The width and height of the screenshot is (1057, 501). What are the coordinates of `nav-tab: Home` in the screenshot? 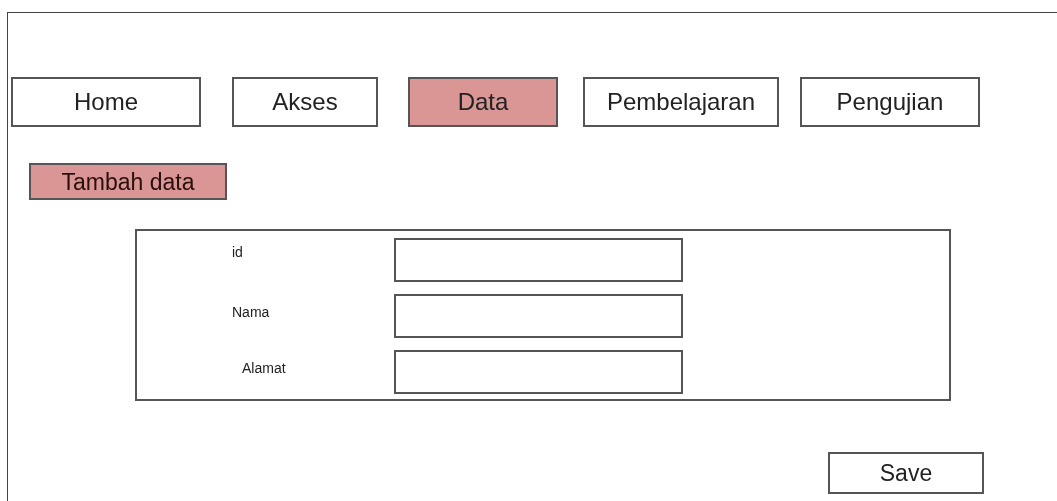 It's located at (106, 102).